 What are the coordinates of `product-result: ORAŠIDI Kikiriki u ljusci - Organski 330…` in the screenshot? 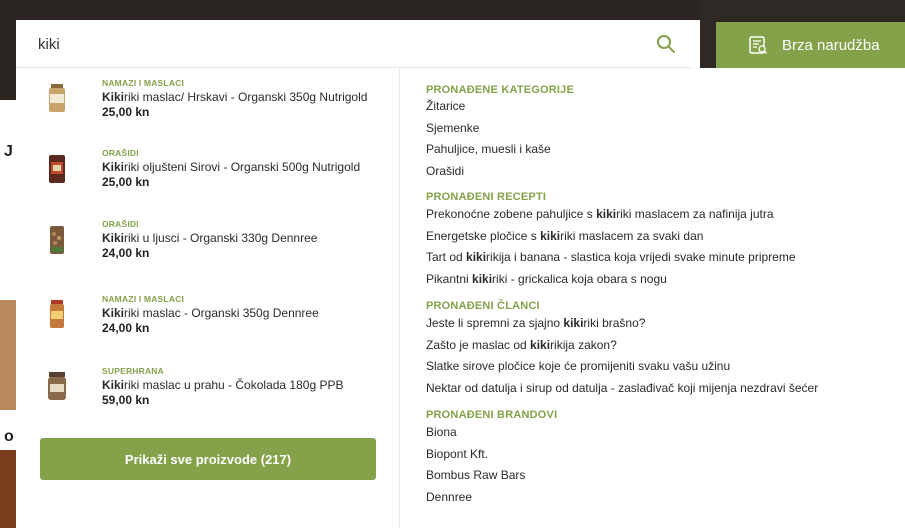 It's located at (207, 254).